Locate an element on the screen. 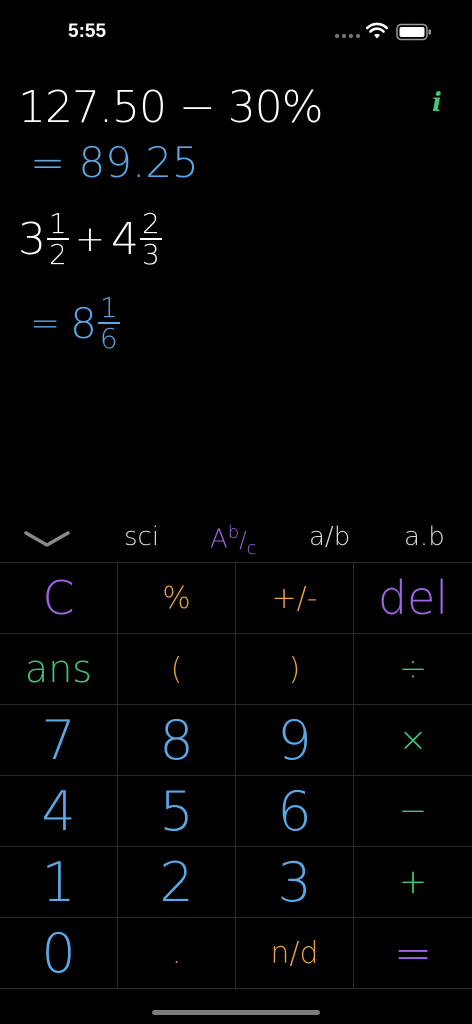  fraction-a: 1 2 is located at coordinates (58, 239).